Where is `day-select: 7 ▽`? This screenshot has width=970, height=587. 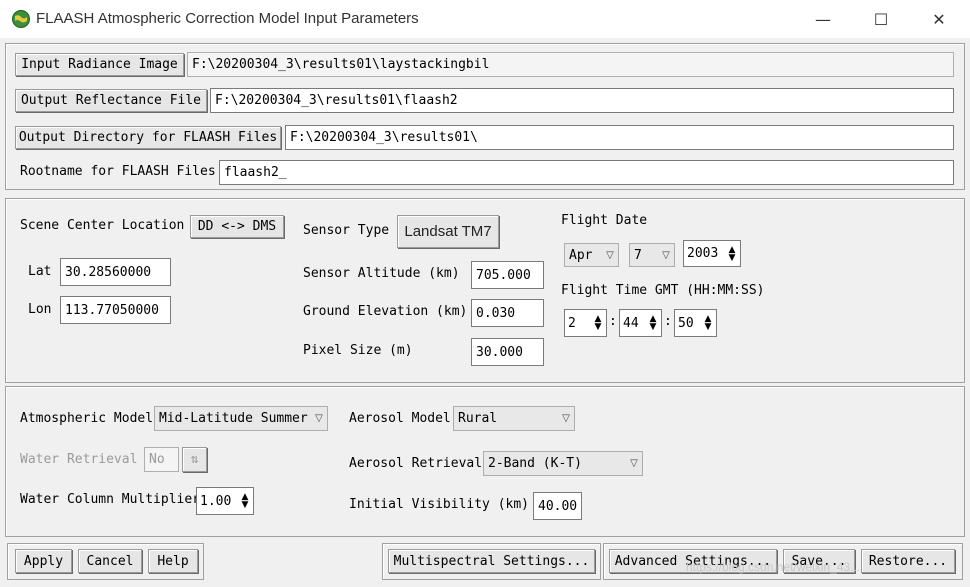
day-select: 7 ▽ is located at coordinates (652, 255).